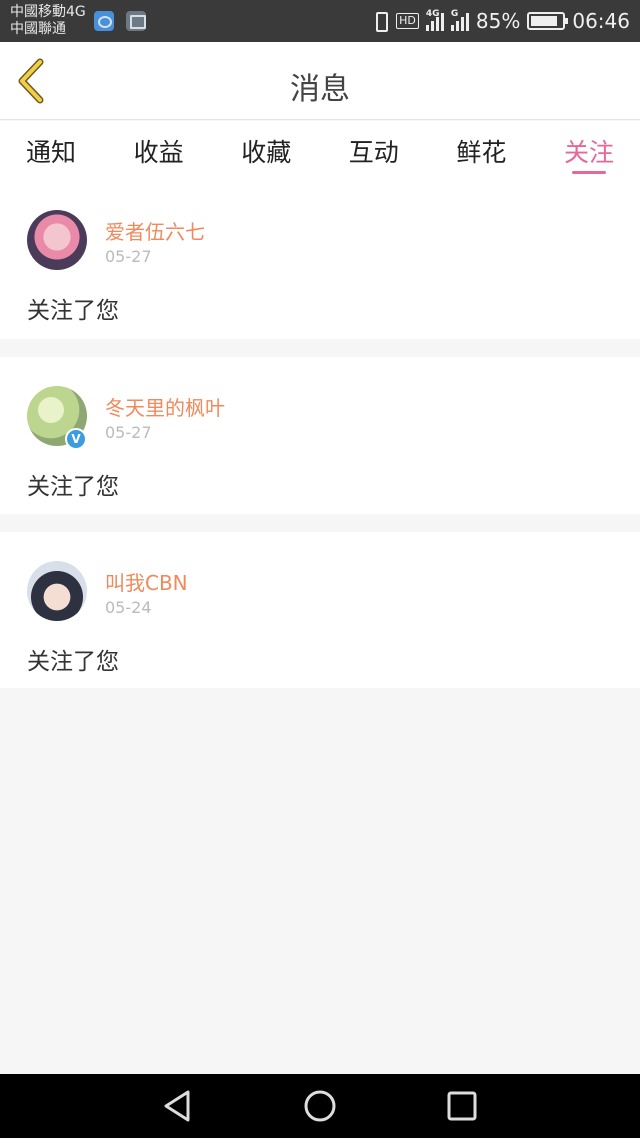  I want to click on tab-interactions: 互动, so click(374, 151).